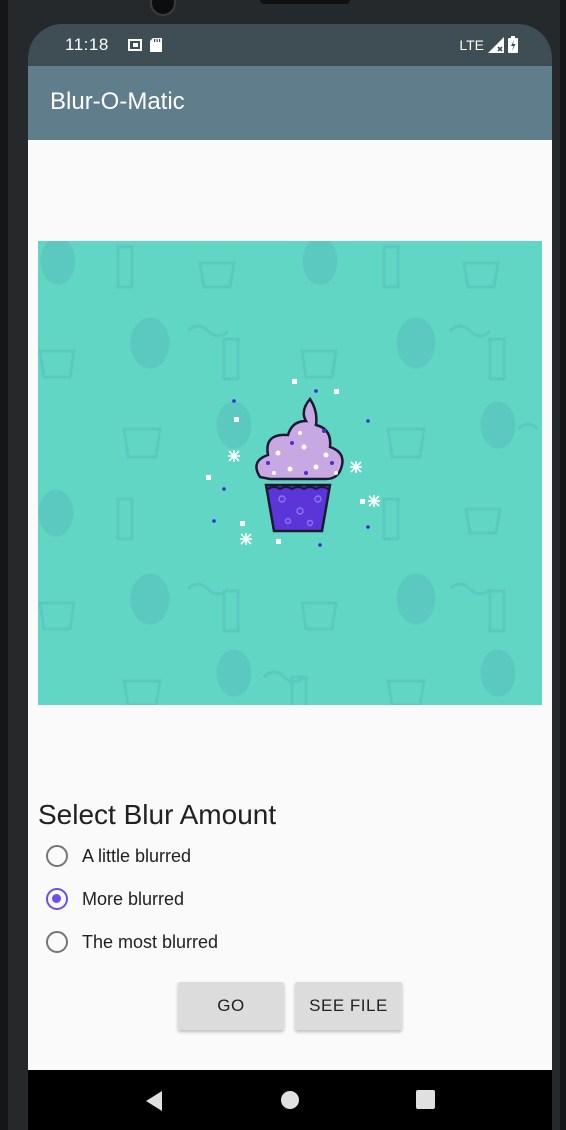 This screenshot has height=1130, width=566. I want to click on see-file-button: SEE FILE, so click(348, 1006).